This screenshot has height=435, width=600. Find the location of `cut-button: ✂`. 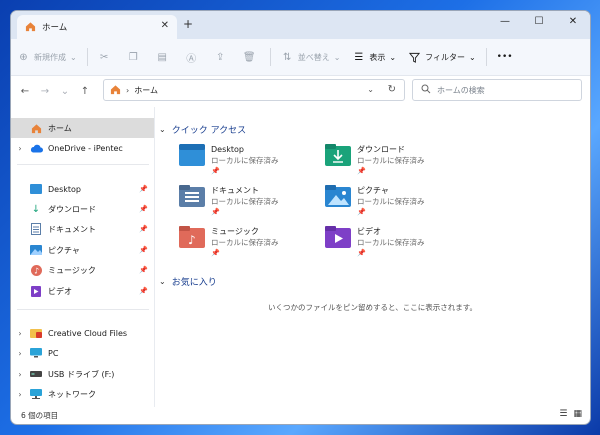

cut-button: ✂ is located at coordinates (106, 57).